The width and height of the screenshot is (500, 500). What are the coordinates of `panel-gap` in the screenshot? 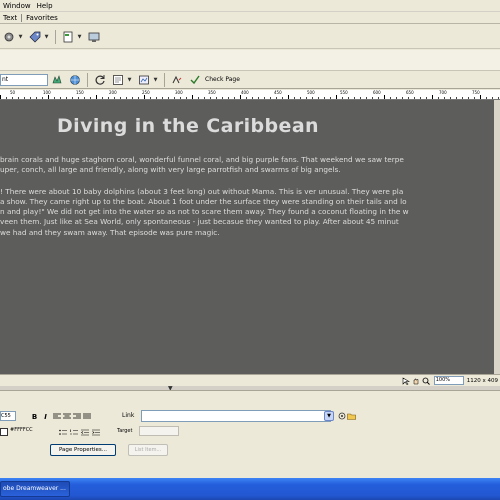 It's located at (250, 60).